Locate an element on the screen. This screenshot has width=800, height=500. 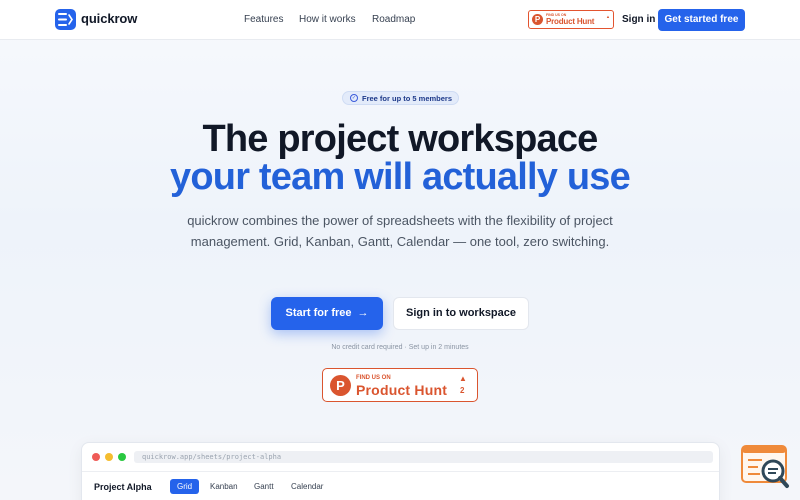
check-circle-icon: ✓ is located at coordinates (354, 98).